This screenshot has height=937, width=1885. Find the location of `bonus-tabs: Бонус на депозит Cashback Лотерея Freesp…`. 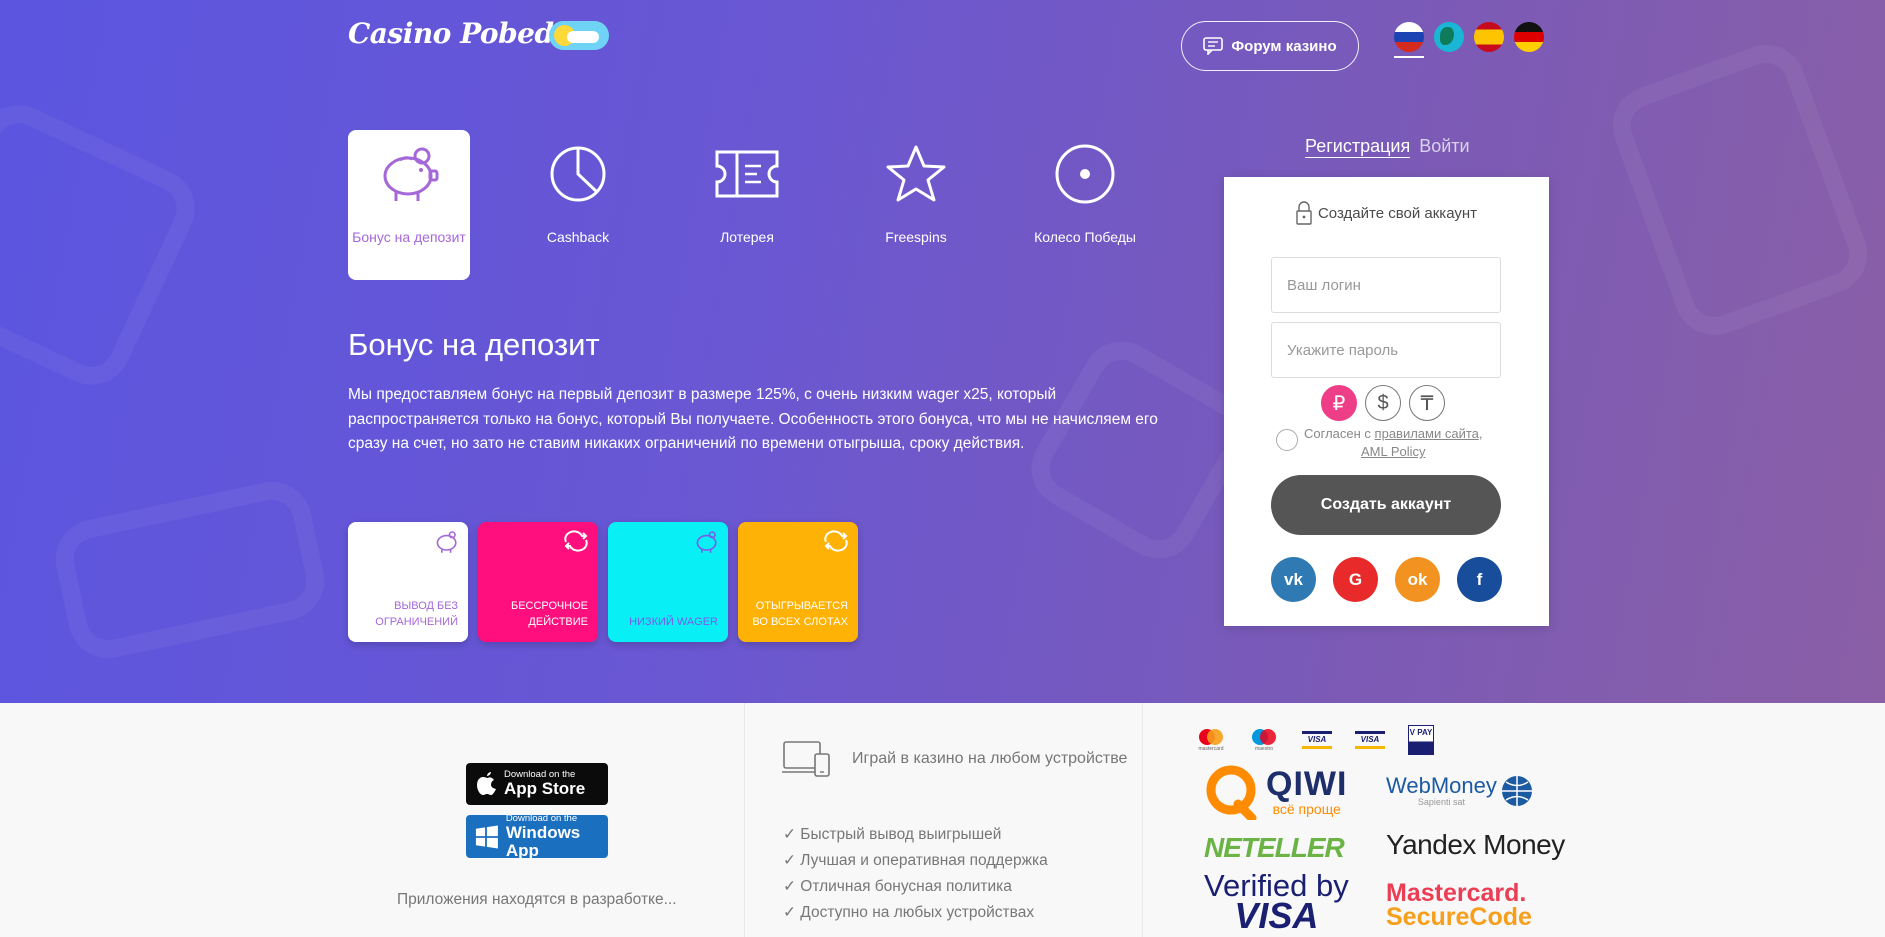

bonus-tabs: Бонус на депозит Cashback Лотерея Freesp… is located at coordinates (770, 205).